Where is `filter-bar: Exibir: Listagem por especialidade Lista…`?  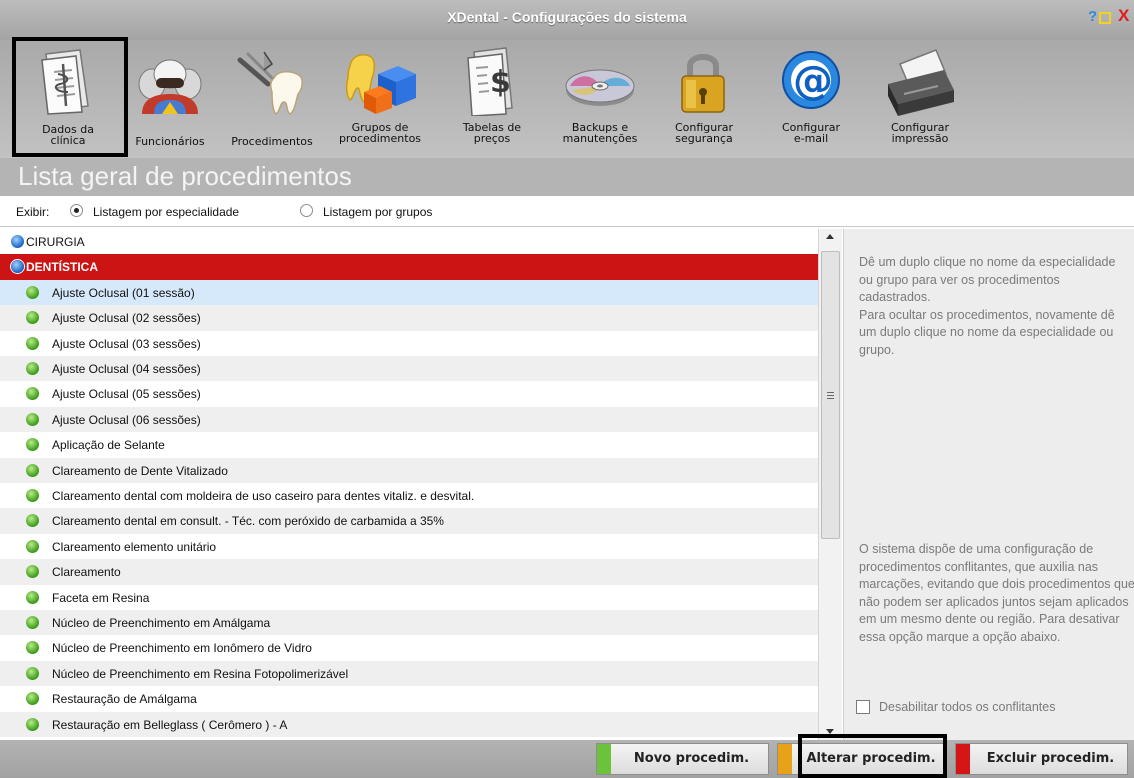
filter-bar: Exibir: Listagem por especialidade Lista… is located at coordinates (567, 211).